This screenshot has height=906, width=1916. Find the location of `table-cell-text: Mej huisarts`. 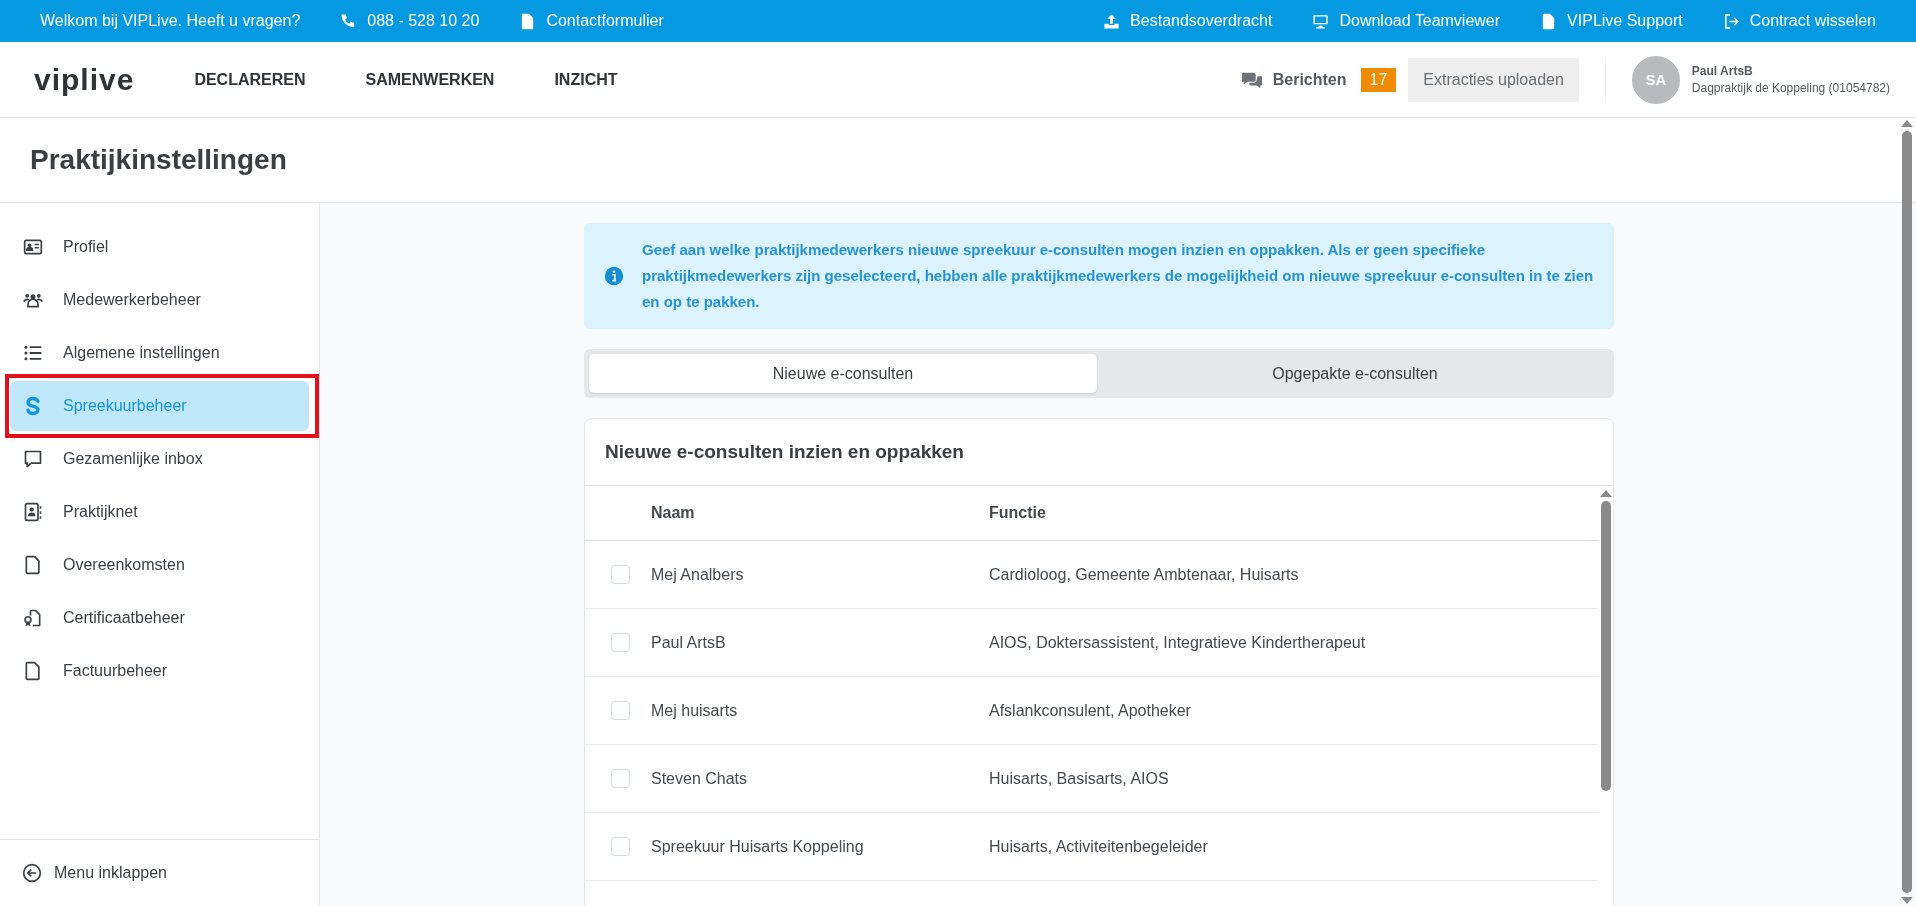

table-cell-text: Mej huisarts is located at coordinates (695, 710).